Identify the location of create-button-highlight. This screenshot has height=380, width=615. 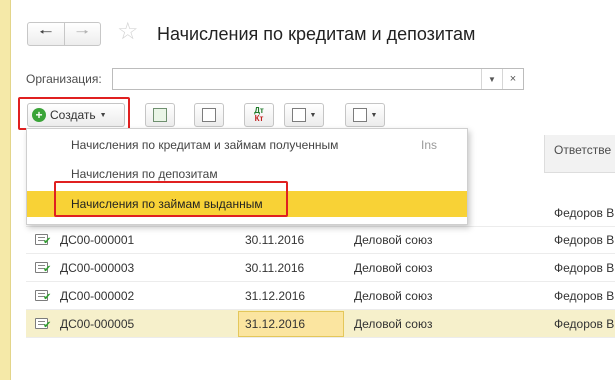
(74, 113).